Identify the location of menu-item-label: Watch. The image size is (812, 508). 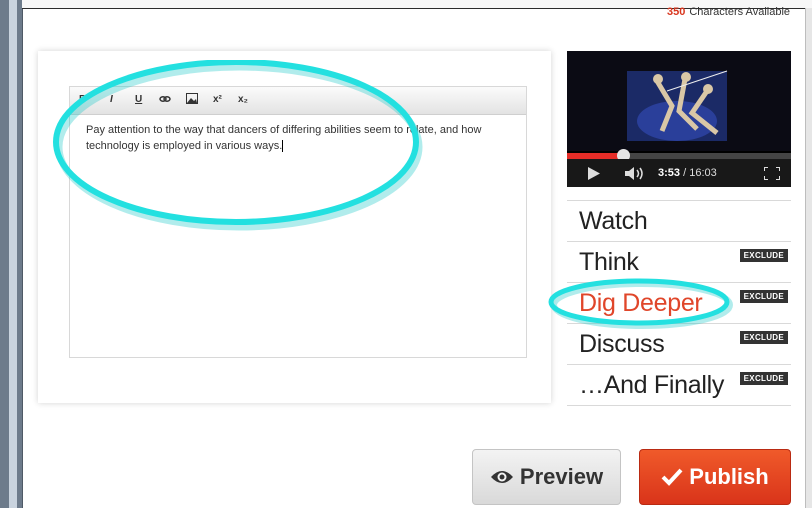
(613, 221).